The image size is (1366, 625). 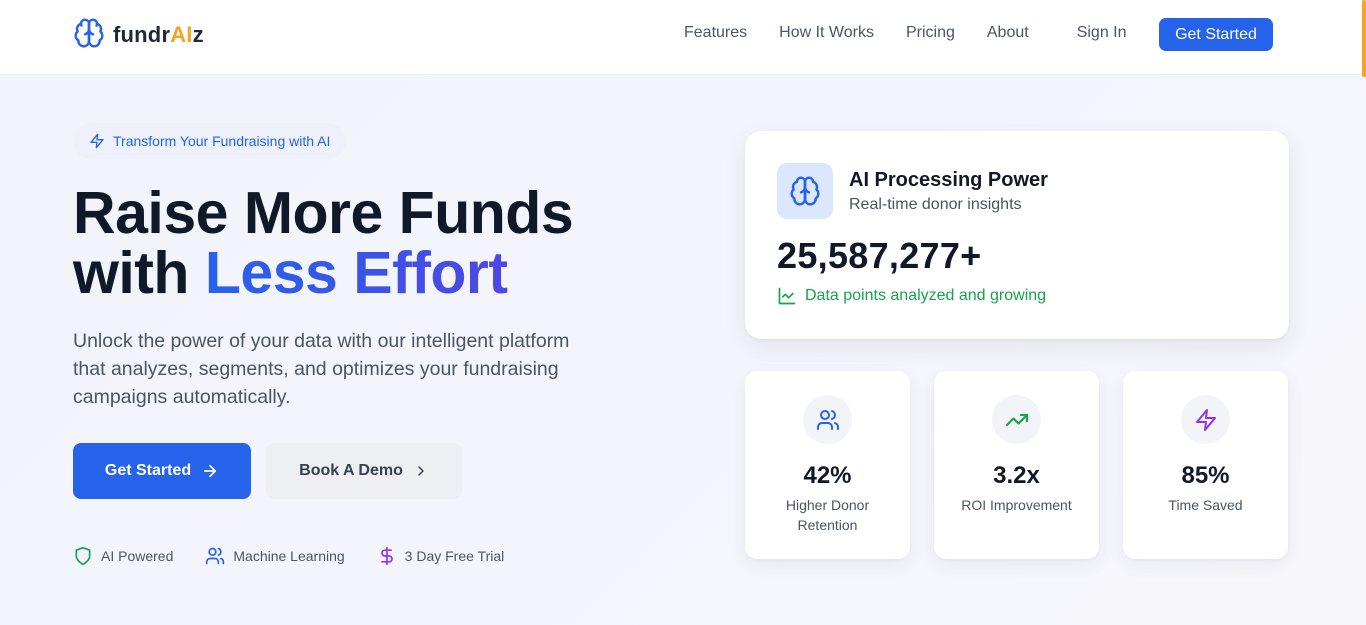 I want to click on hero-badge: Transform Your Fundraising with AI, so click(x=209, y=141).